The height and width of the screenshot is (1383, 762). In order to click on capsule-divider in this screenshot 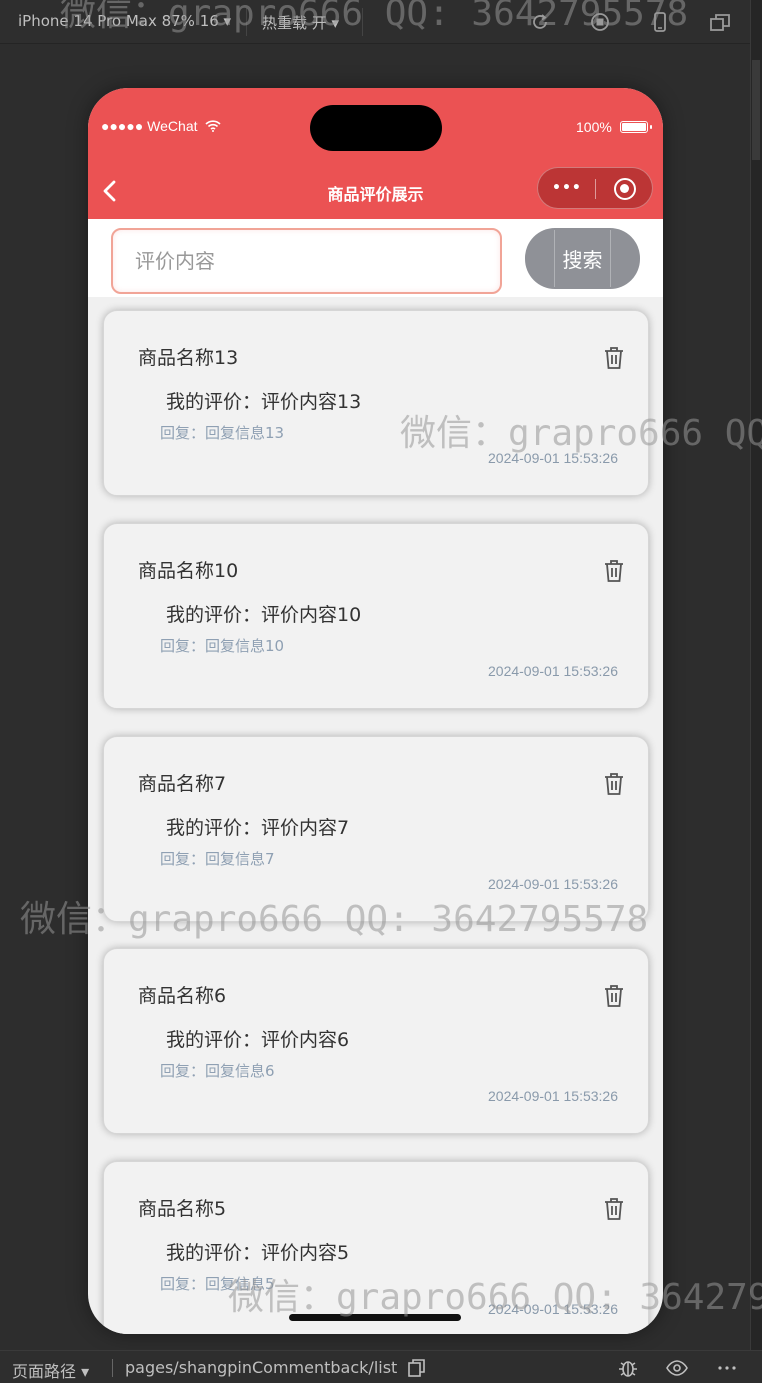, I will do `click(595, 189)`.